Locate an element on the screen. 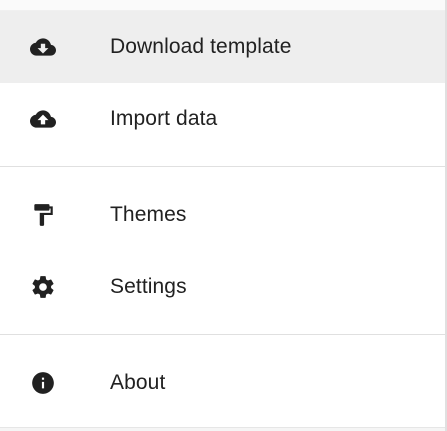 This screenshot has width=447, height=431. info-icon is located at coordinates (43, 383).